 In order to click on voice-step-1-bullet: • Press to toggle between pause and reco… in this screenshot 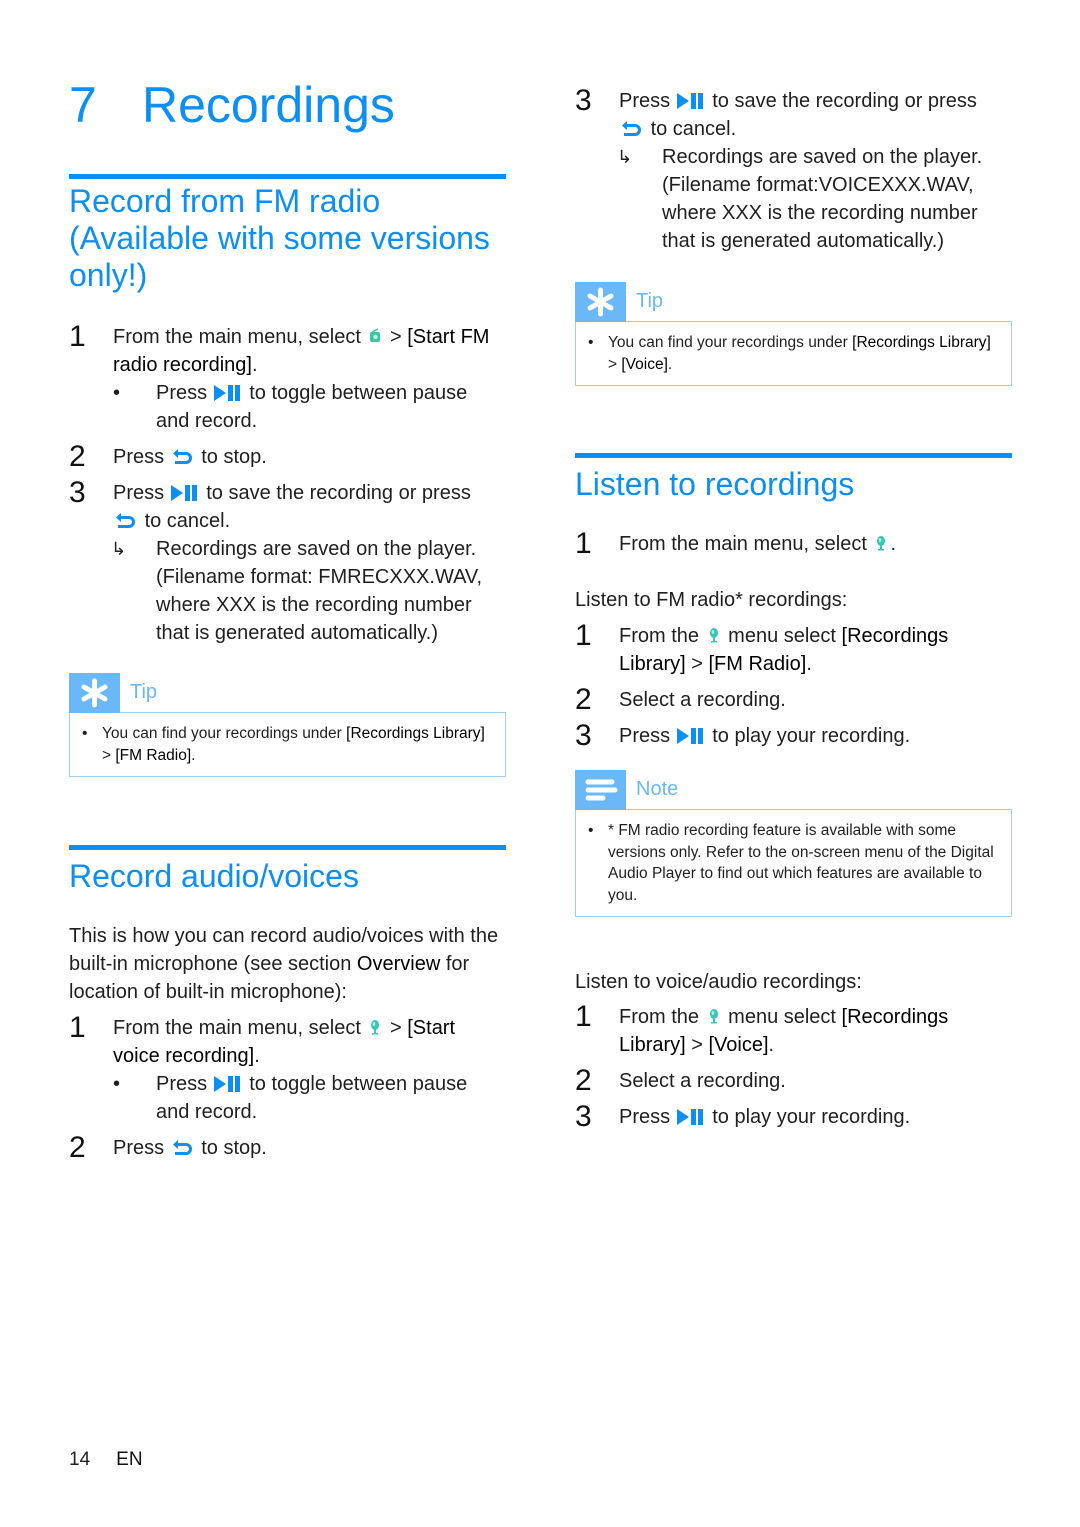, I will do `click(287, 1098)`.